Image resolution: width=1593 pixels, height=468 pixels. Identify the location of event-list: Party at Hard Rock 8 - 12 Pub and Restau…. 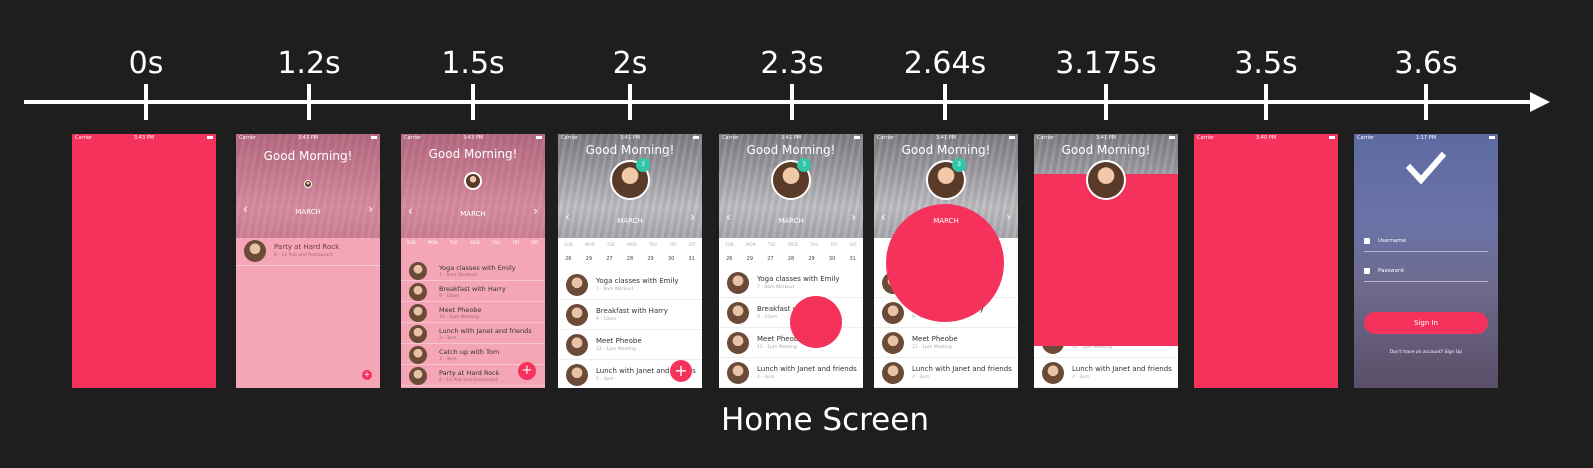
(308, 251).